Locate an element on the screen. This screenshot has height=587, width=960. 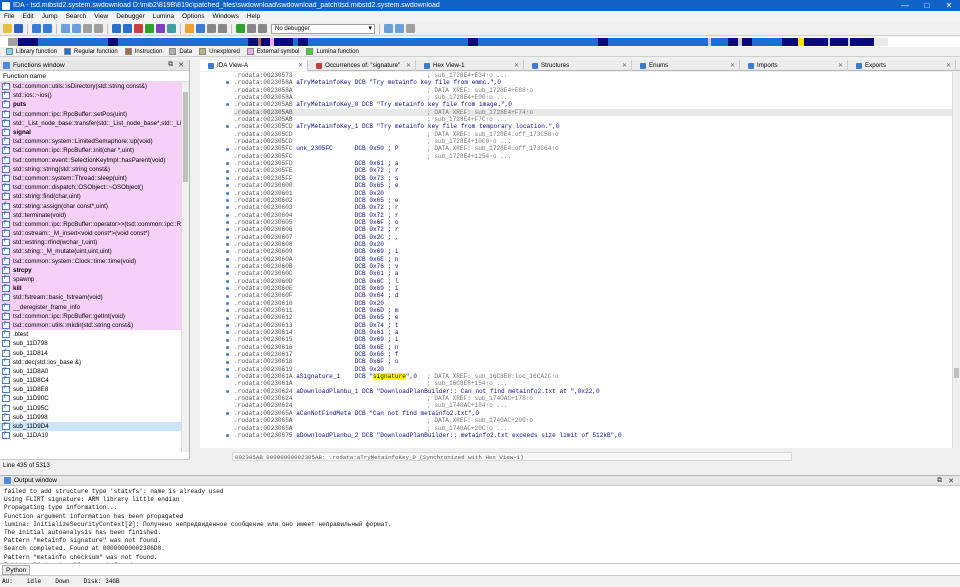
menu-options: Options is located at coordinates (193, 16).